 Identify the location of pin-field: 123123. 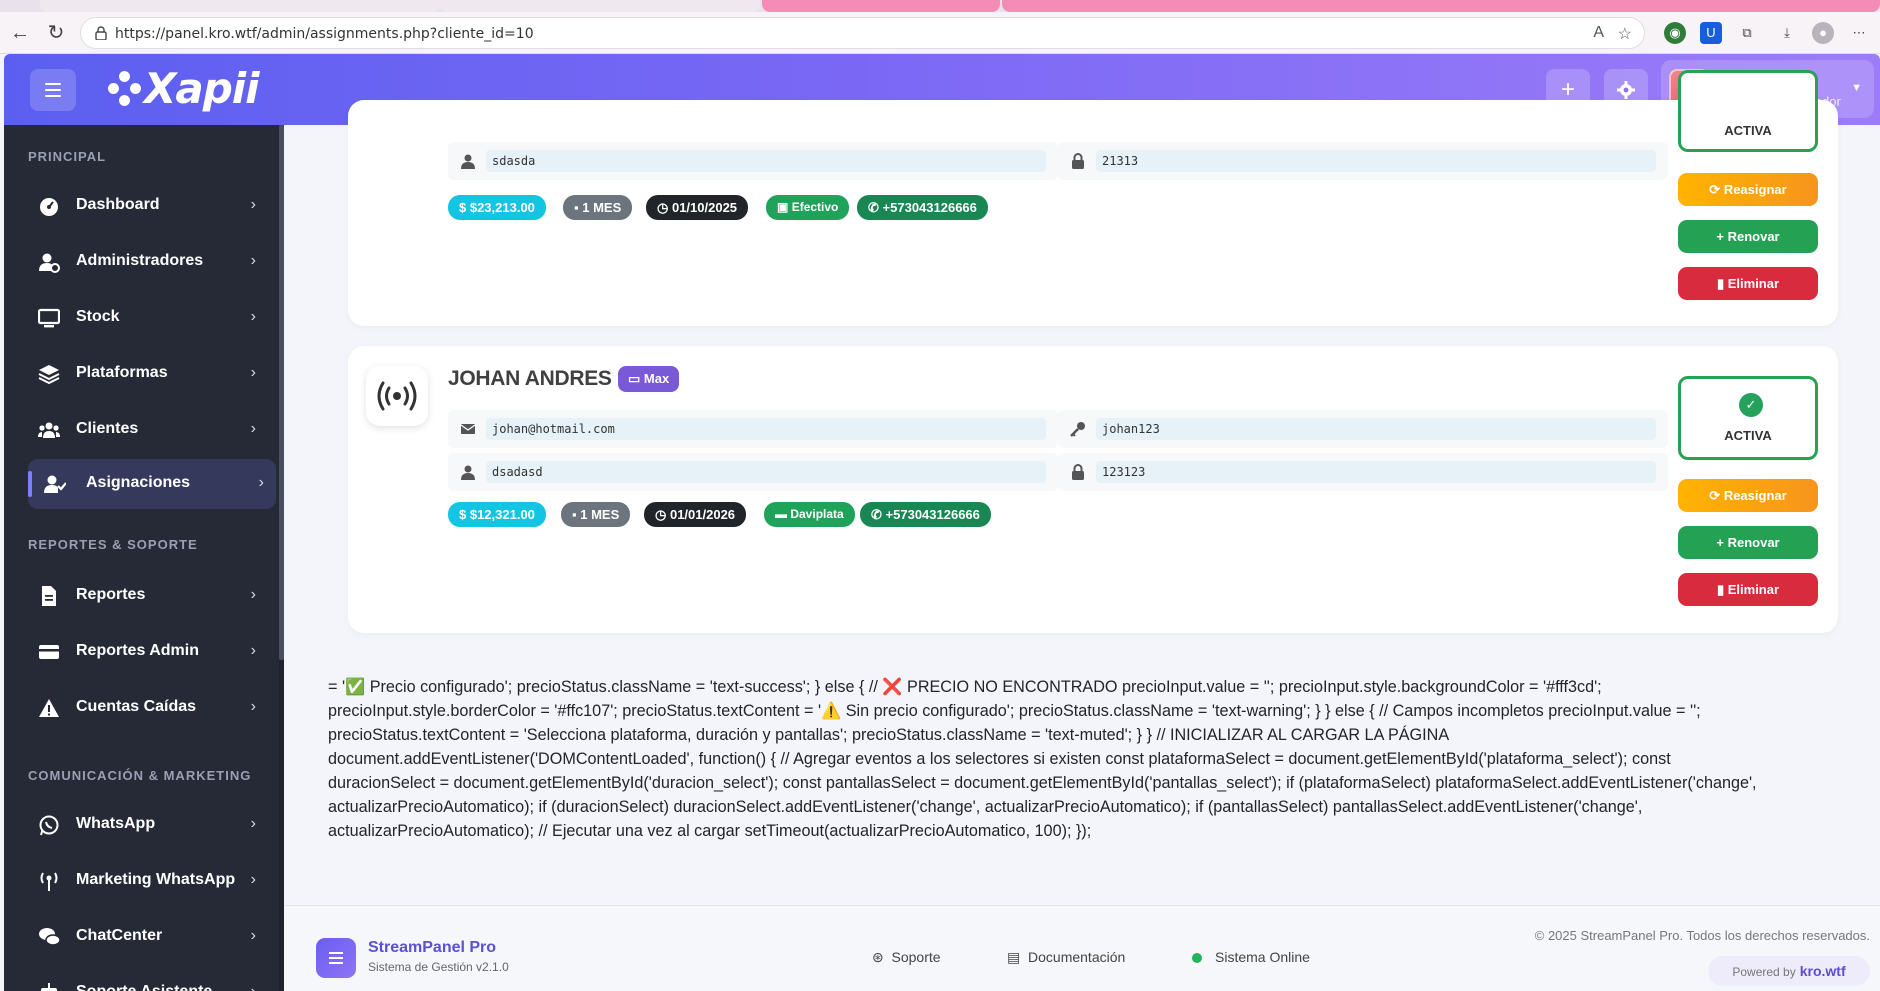
(1363, 472).